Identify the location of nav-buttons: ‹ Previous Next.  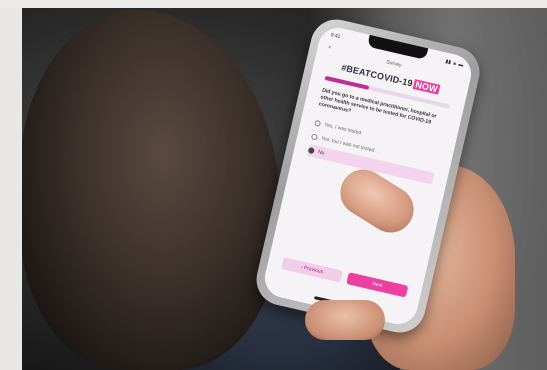
(344, 277).